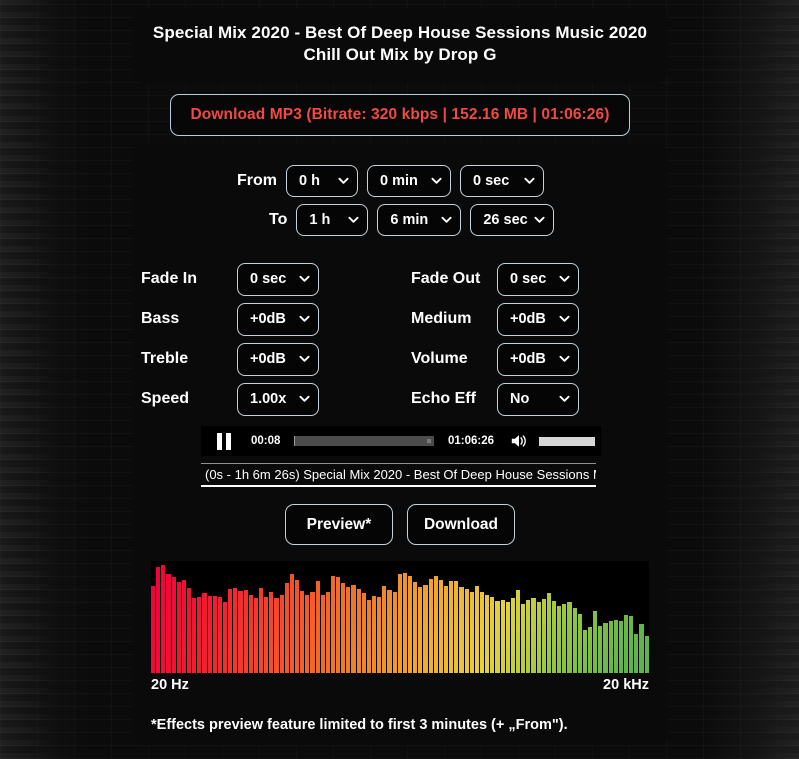 This screenshot has width=799, height=759. Describe the element at coordinates (512, 220) in the screenshot. I see `to-seconds-select: 26 sec` at that location.